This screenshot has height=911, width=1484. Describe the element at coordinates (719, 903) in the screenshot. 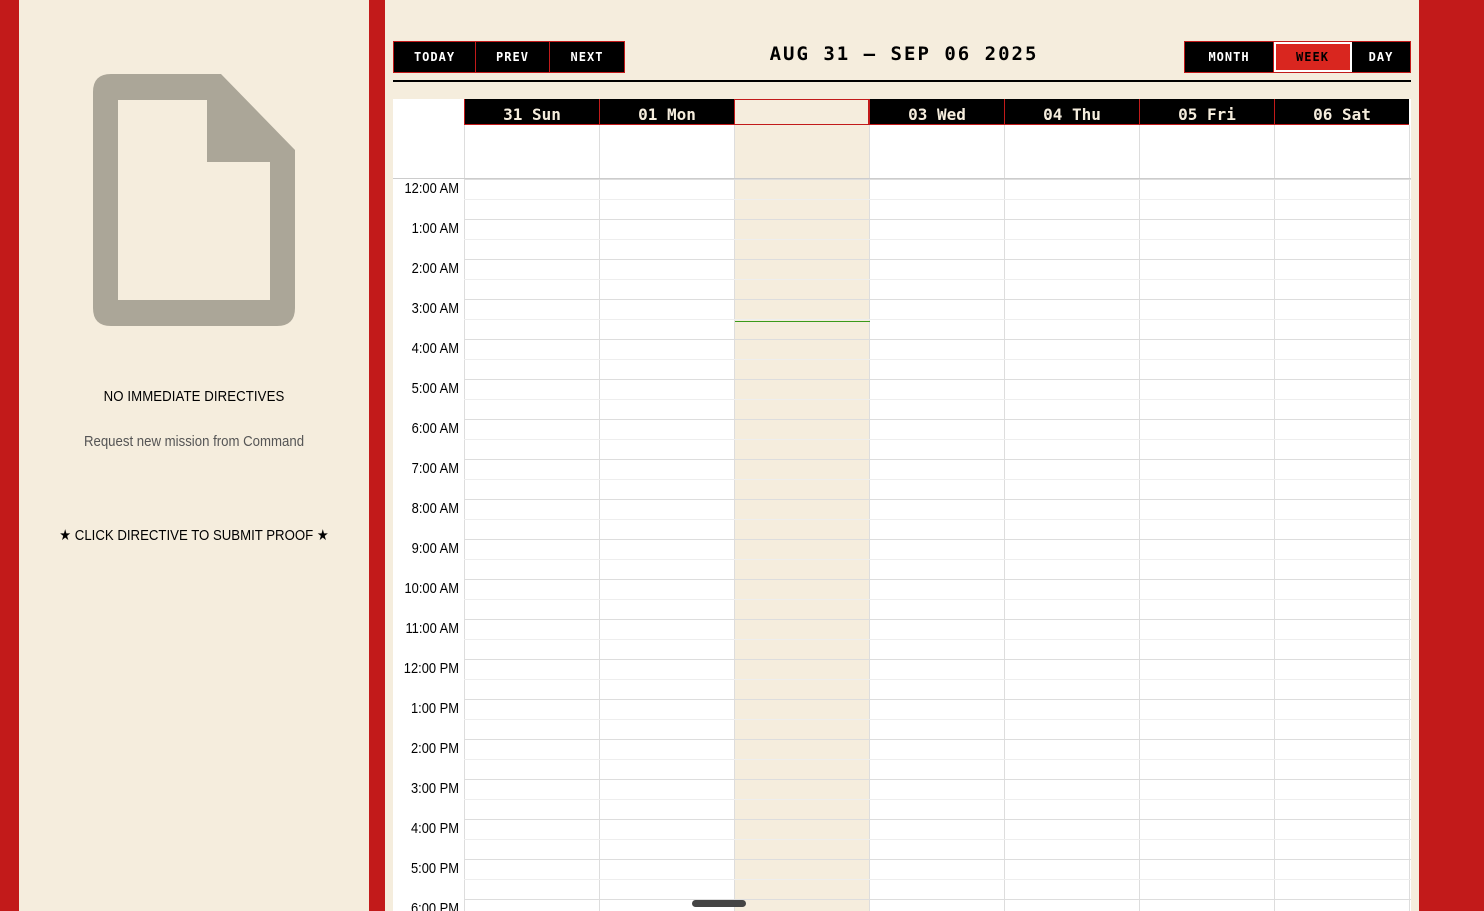

I see `scroll-handle` at that location.